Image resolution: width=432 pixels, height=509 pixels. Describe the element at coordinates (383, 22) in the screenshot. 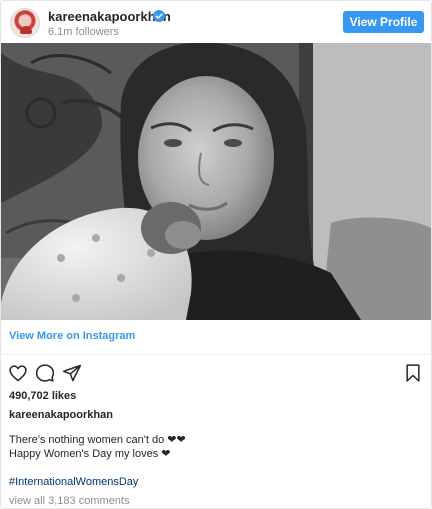

I see `view-profile-button: View Profile` at that location.